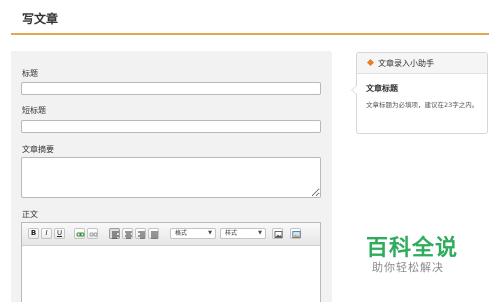 This screenshot has width=500, height=303. I want to click on watermark-logo: 百科全说 助你轻松解决, so click(416, 251).